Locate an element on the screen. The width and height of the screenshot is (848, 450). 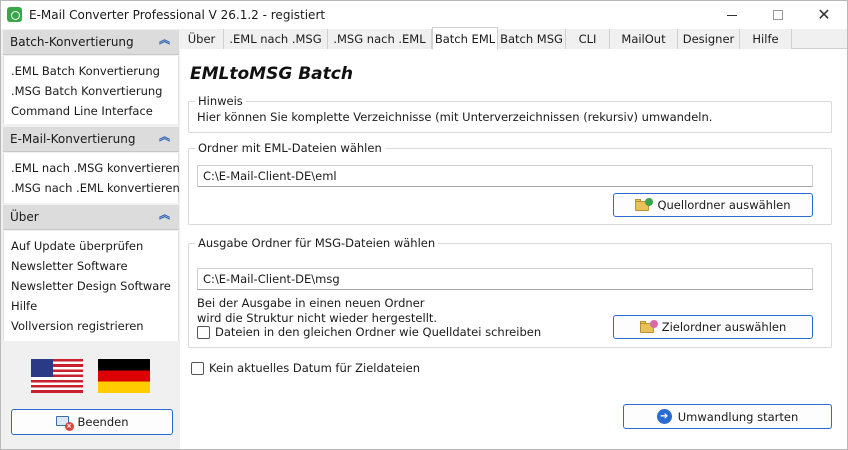
sidebar-item-help: Hilfe is located at coordinates (24, 306).